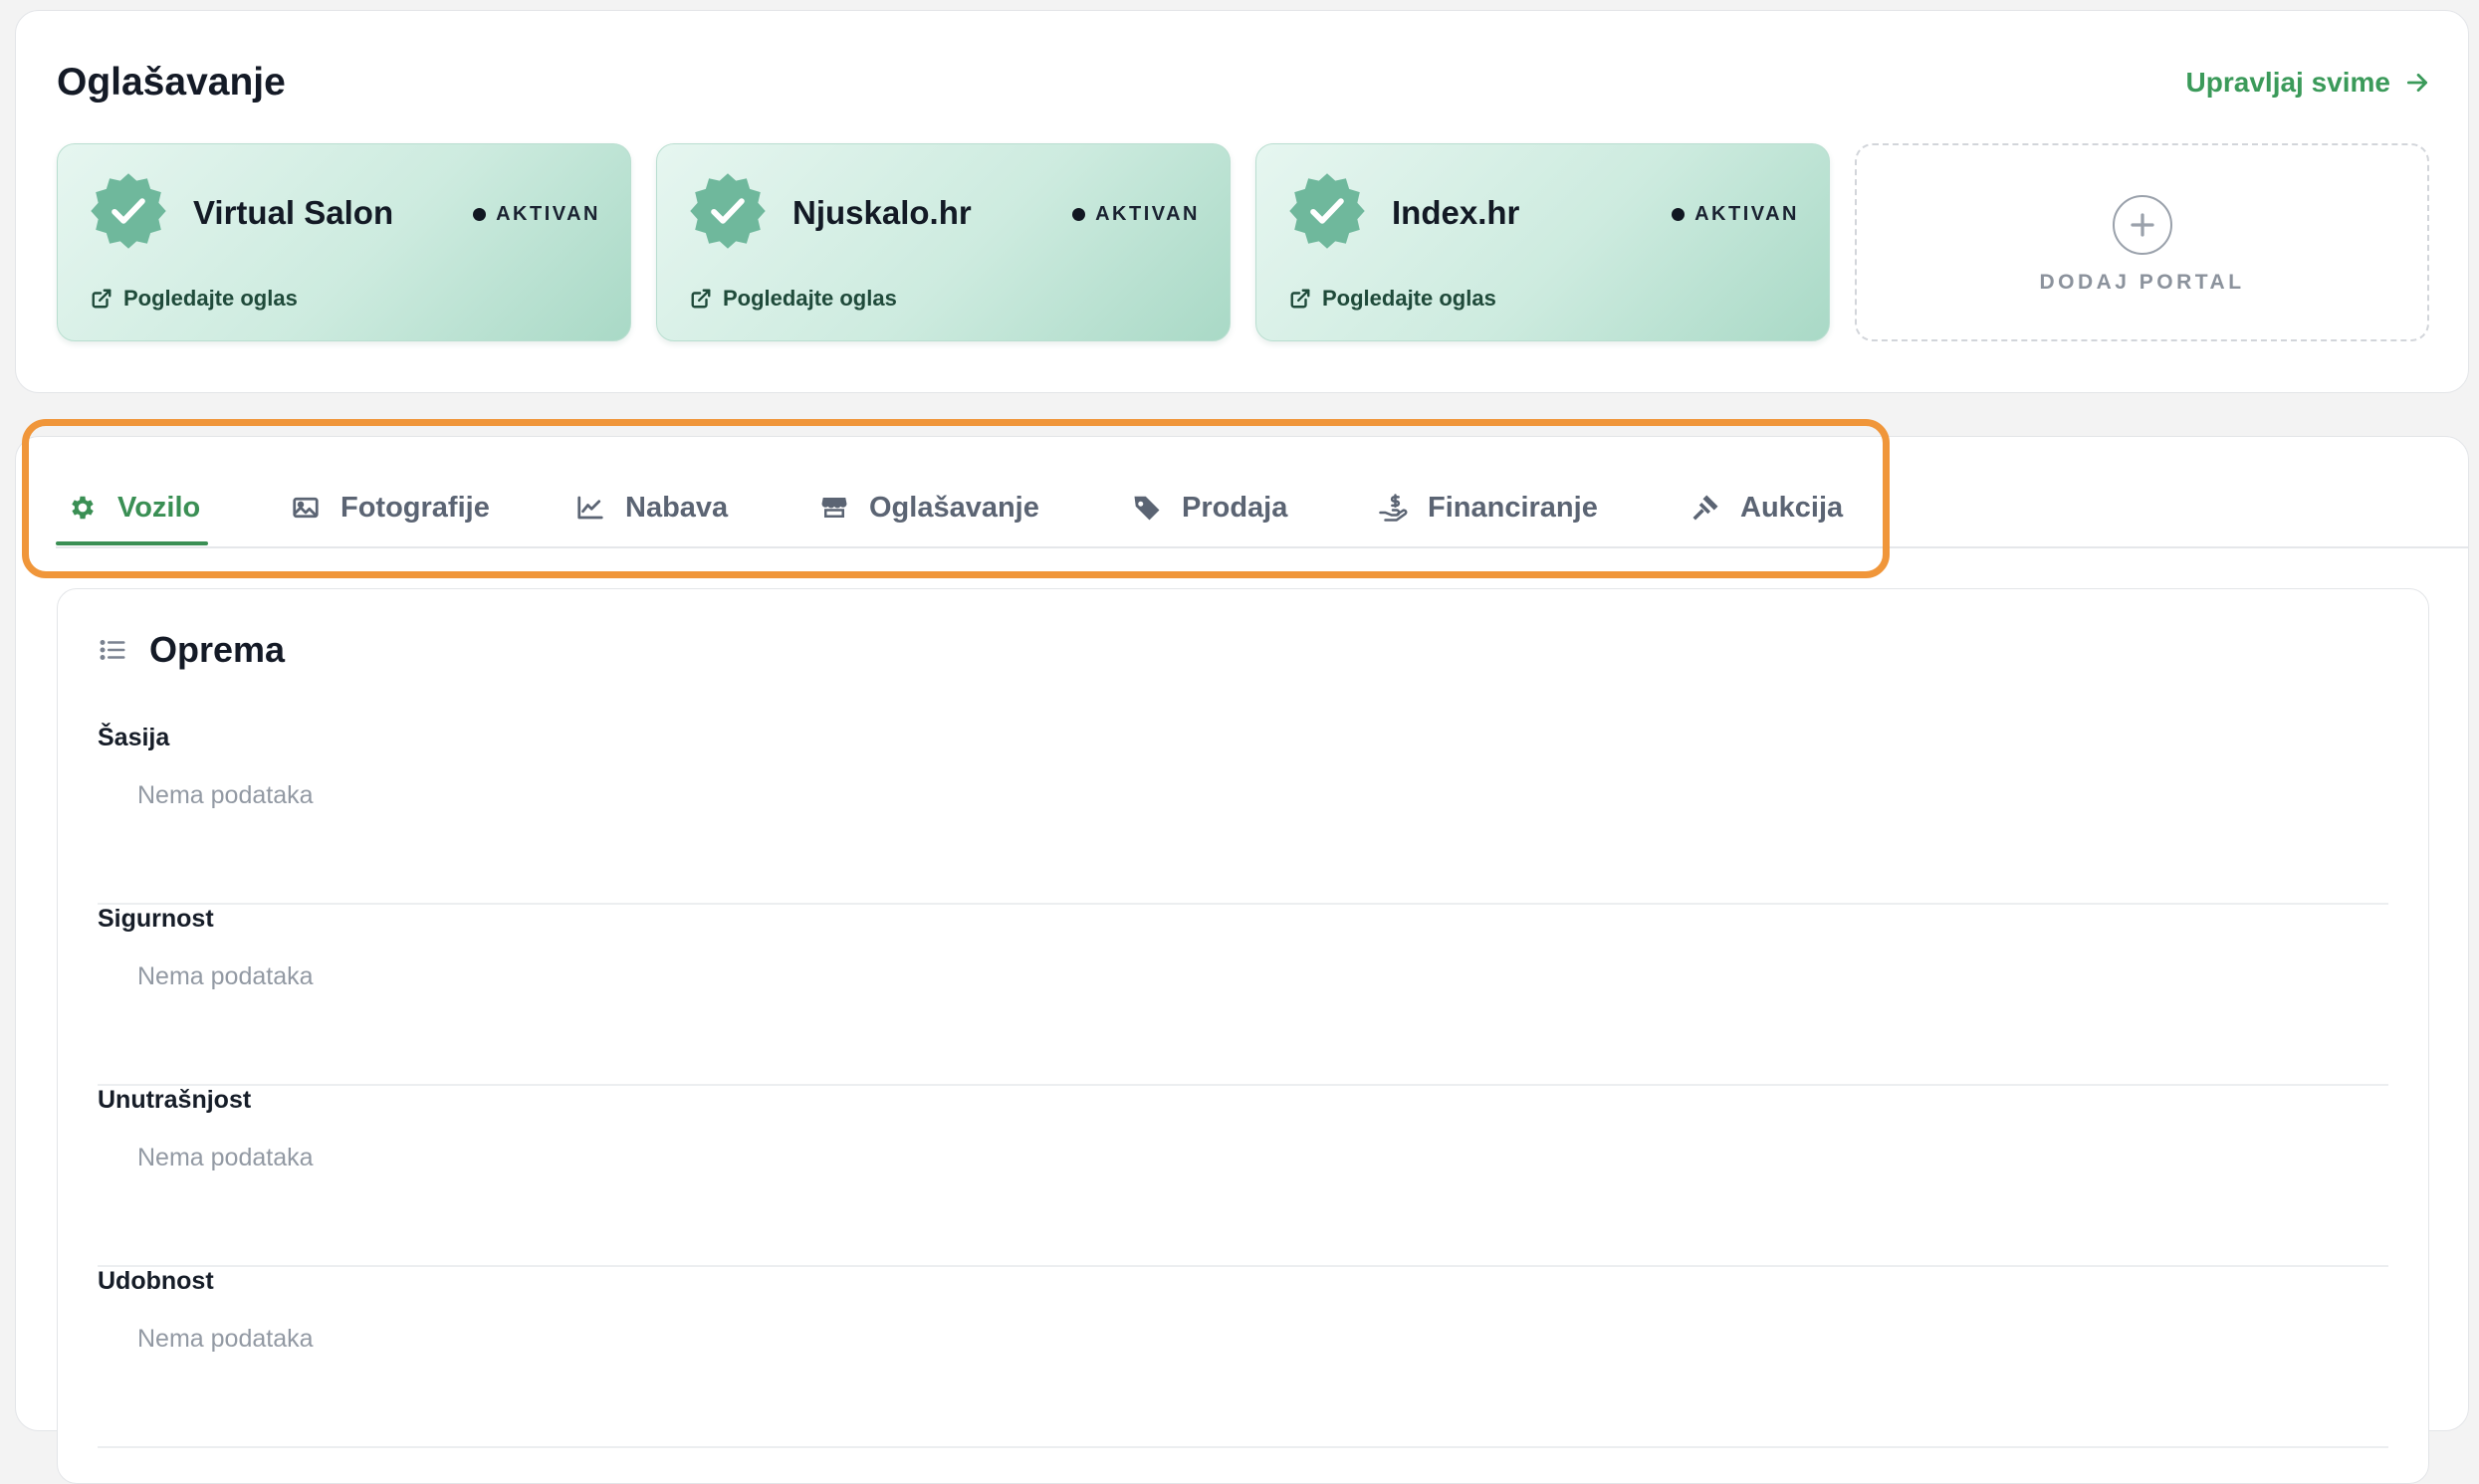 Image resolution: width=2479 pixels, height=1484 pixels. I want to click on tab-fotografije: Fotografije, so click(390, 508).